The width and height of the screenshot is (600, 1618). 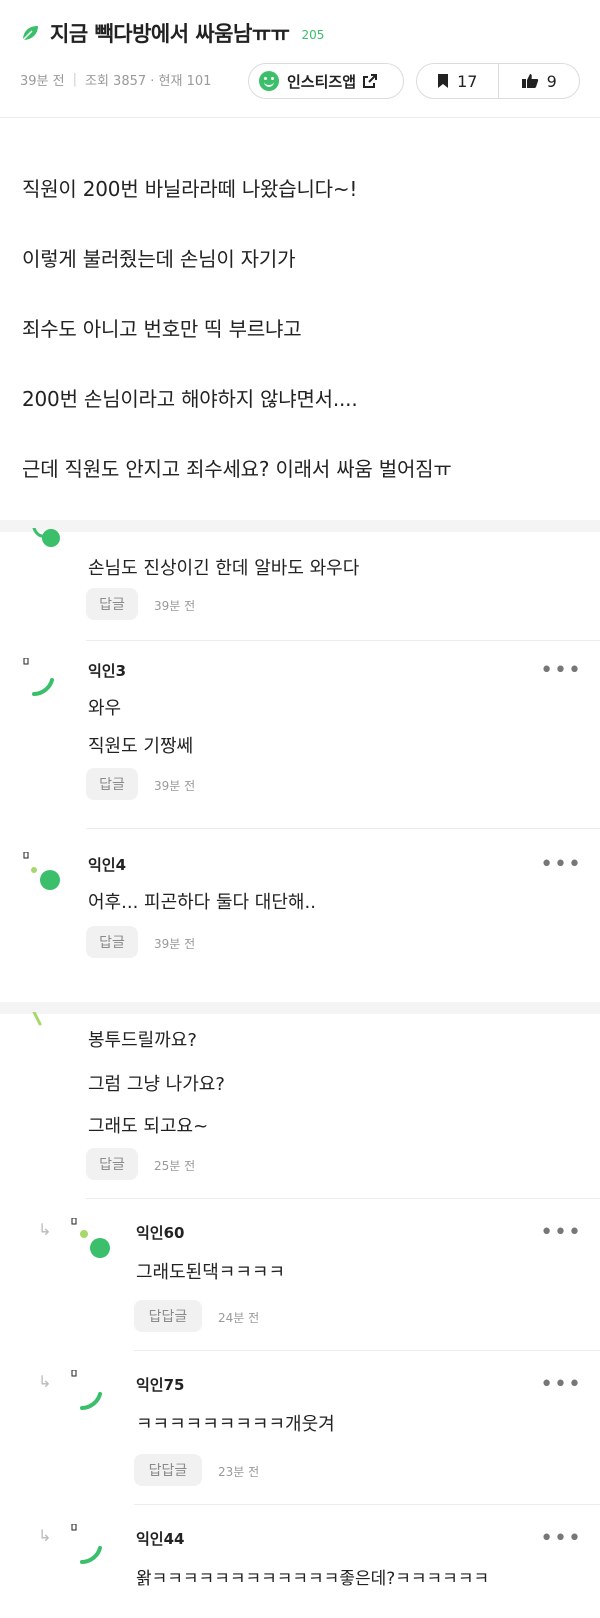 What do you see at coordinates (211, 1272) in the screenshot?
I see `reply-text: 그래도된댁ㅋㅋㅋㅋ` at bounding box center [211, 1272].